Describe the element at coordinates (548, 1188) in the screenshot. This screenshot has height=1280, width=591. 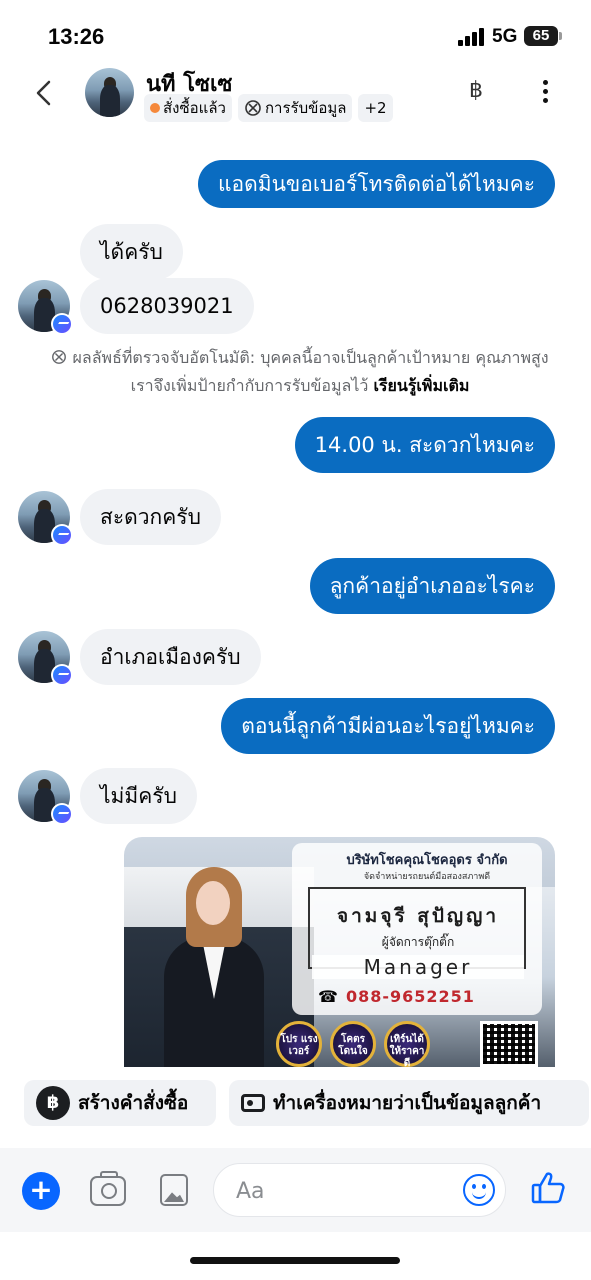
I see `thumbs-up-icon` at that location.